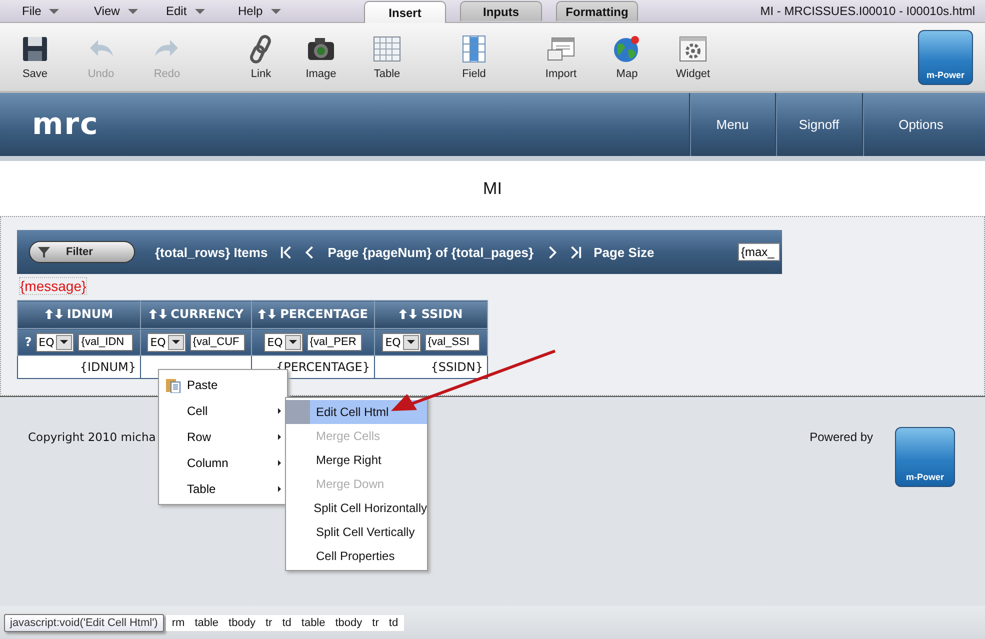 The height and width of the screenshot is (639, 985). Describe the element at coordinates (492, 188) in the screenshot. I see `page-title: MI` at that location.